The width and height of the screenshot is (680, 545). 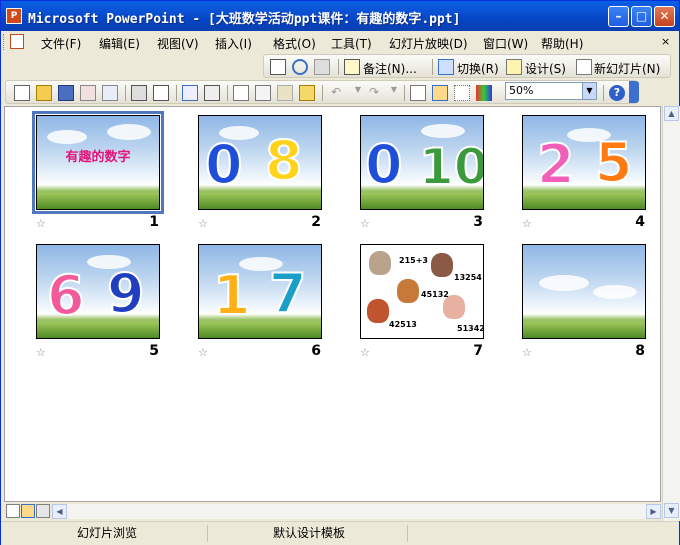 I want to click on slide-6-number: 6, so click(x=316, y=351).